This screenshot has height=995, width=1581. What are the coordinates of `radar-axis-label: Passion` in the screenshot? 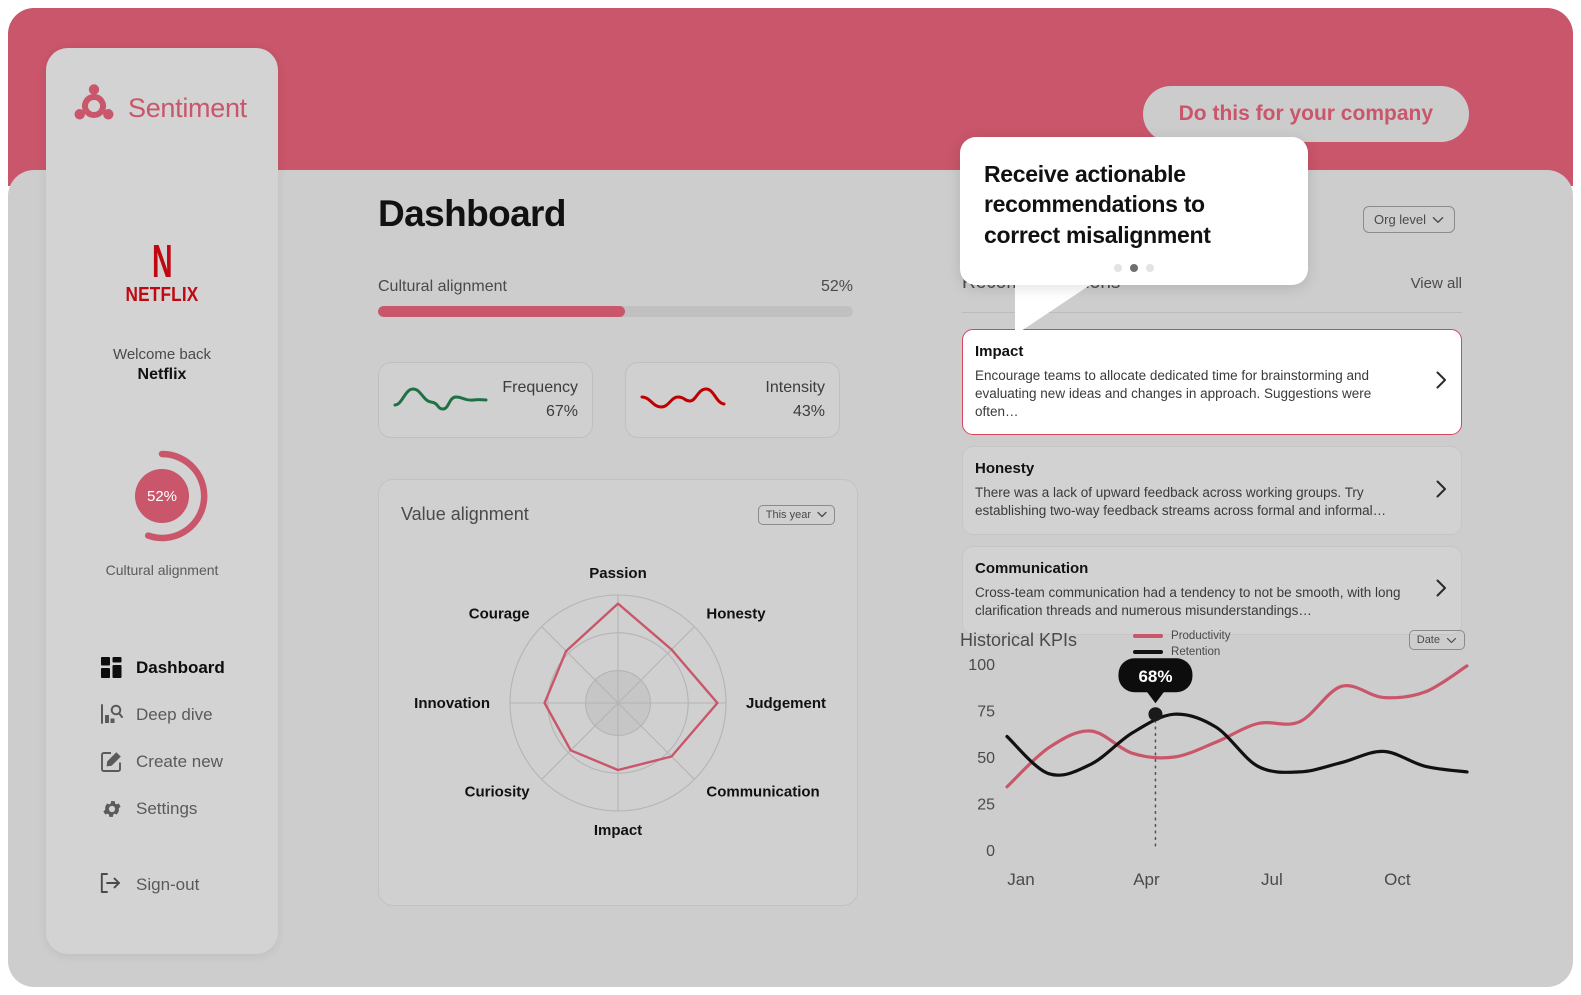 It's located at (618, 573).